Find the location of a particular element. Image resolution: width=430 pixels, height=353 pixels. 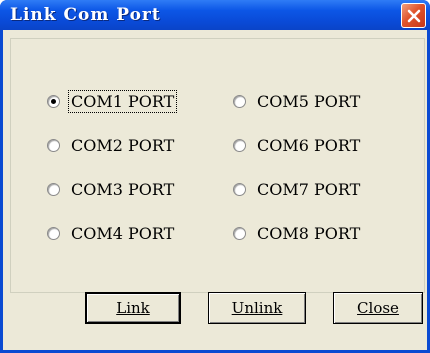

close-icon is located at coordinates (413, 15).